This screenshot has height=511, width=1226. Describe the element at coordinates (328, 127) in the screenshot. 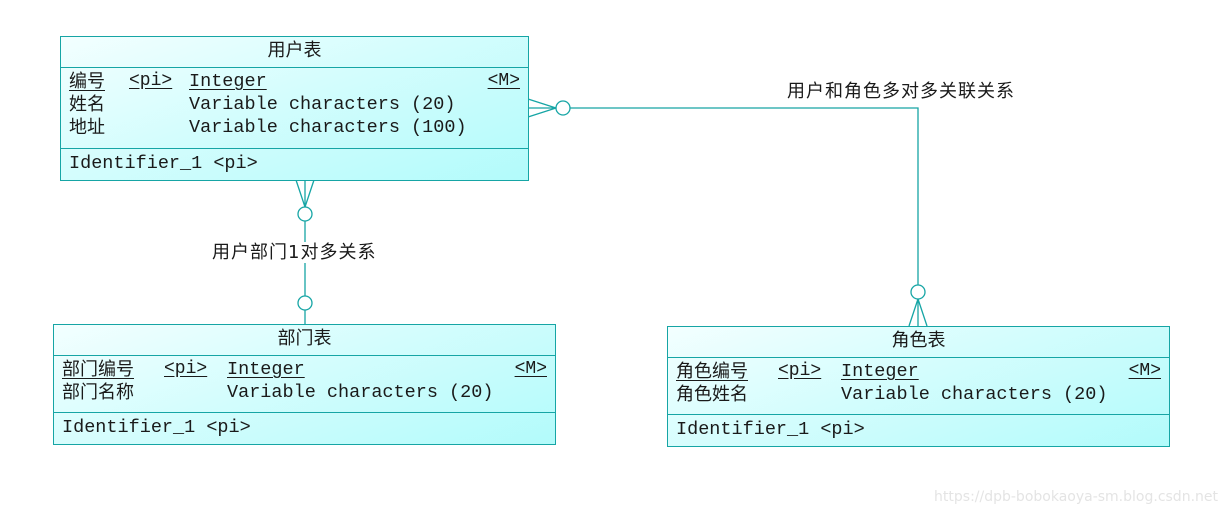

I see `attribute-type: Variable characters (100)` at that location.